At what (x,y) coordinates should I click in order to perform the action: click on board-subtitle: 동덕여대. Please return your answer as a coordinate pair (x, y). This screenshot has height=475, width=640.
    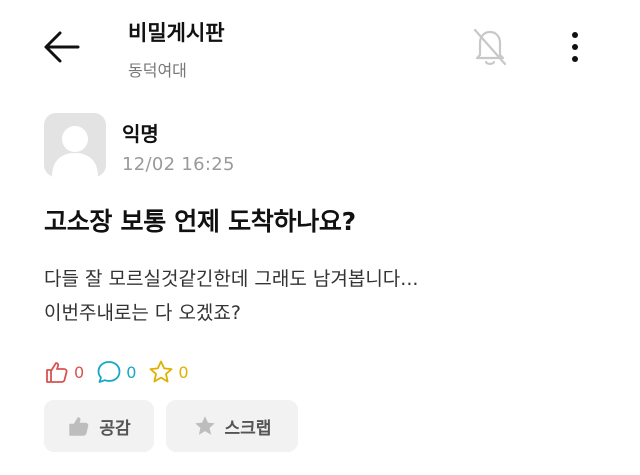
    Looking at the image, I should click on (157, 70).